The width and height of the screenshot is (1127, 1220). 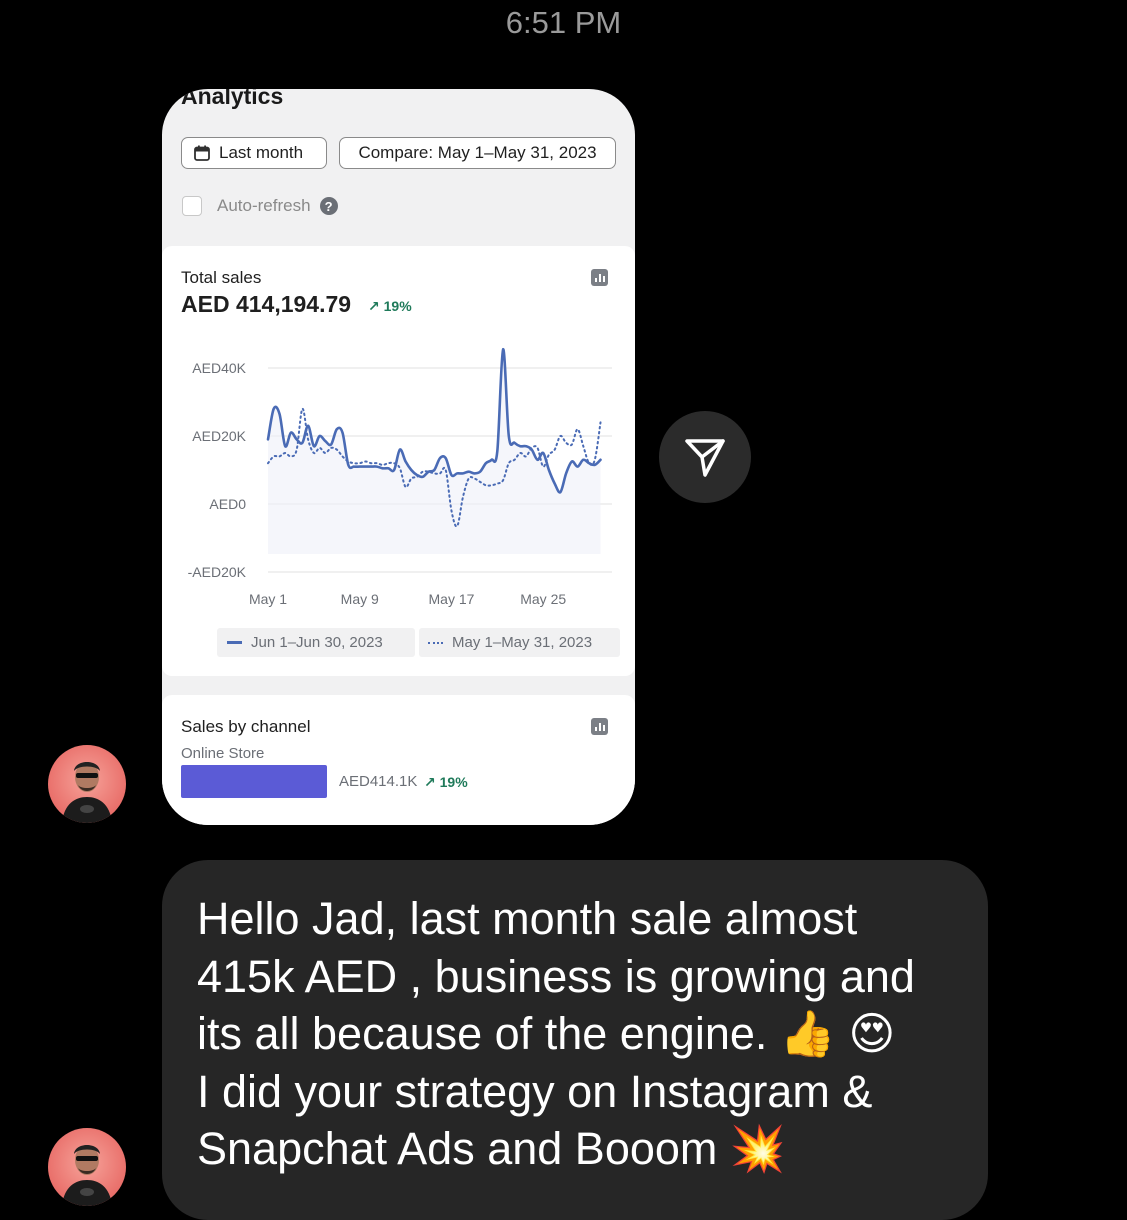 I want to click on channel-name: Online Store, so click(x=223, y=753).